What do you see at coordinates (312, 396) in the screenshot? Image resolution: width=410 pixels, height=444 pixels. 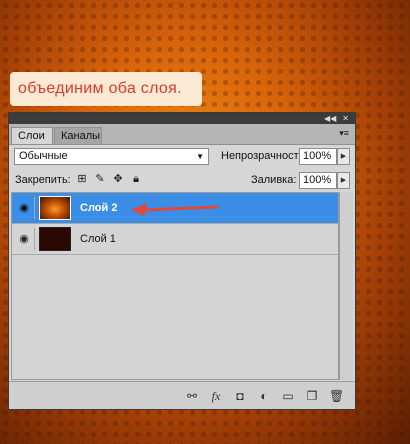 I see `new-layer-icon: ❐` at bounding box center [312, 396].